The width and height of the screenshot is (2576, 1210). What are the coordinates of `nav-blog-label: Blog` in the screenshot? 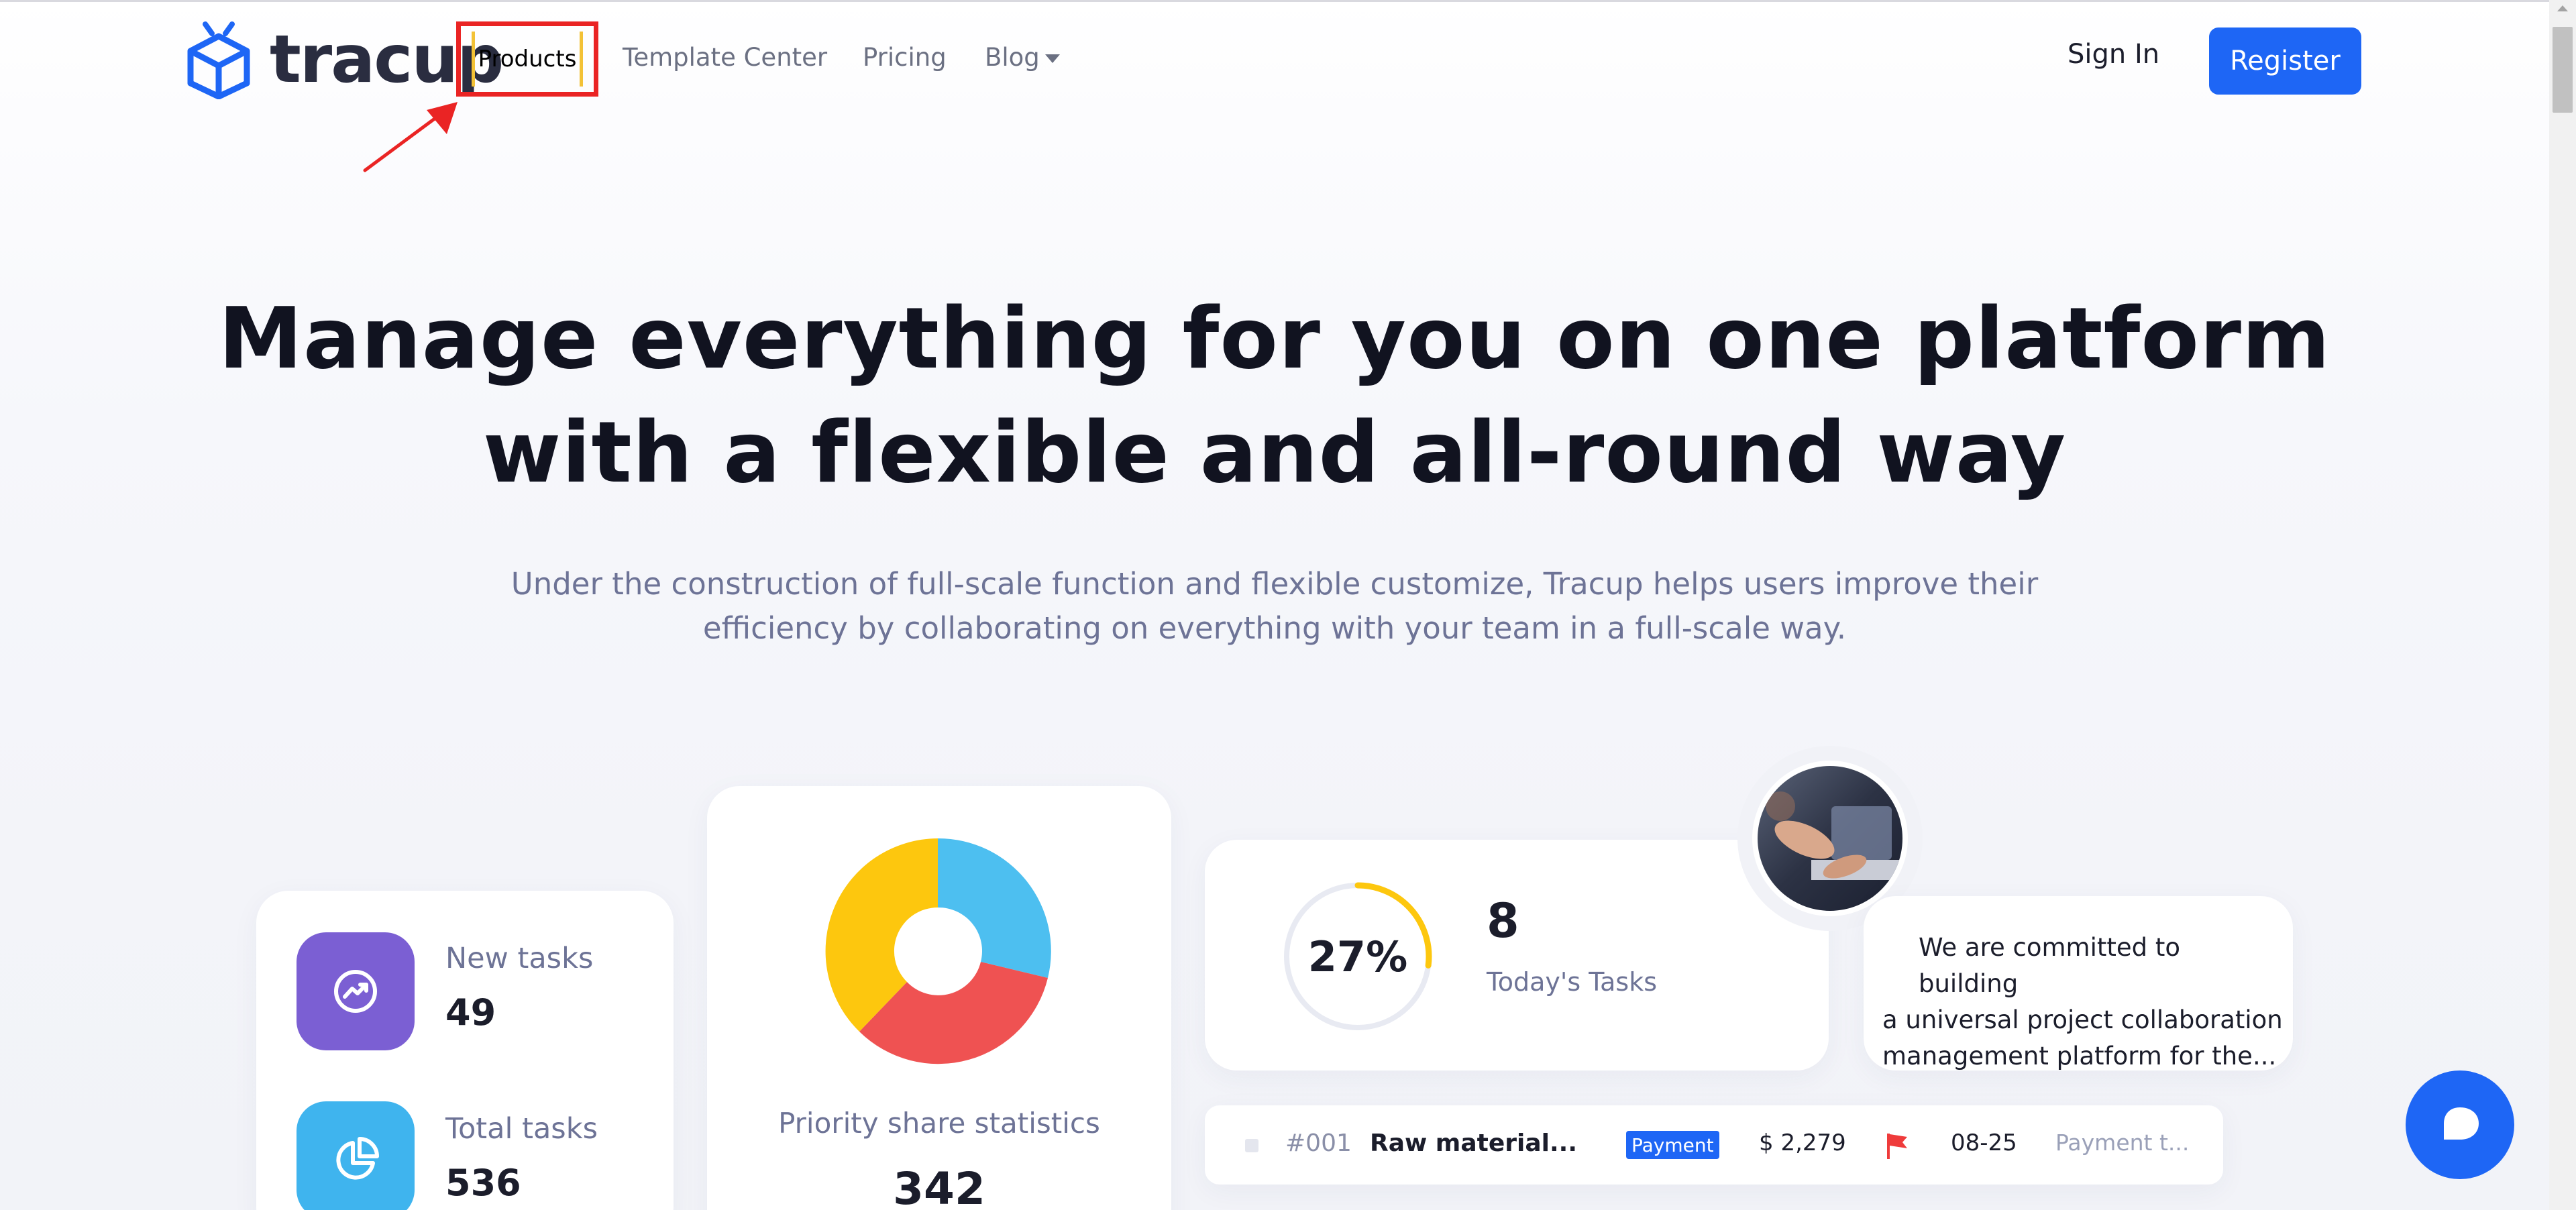 It's located at (1012, 58).